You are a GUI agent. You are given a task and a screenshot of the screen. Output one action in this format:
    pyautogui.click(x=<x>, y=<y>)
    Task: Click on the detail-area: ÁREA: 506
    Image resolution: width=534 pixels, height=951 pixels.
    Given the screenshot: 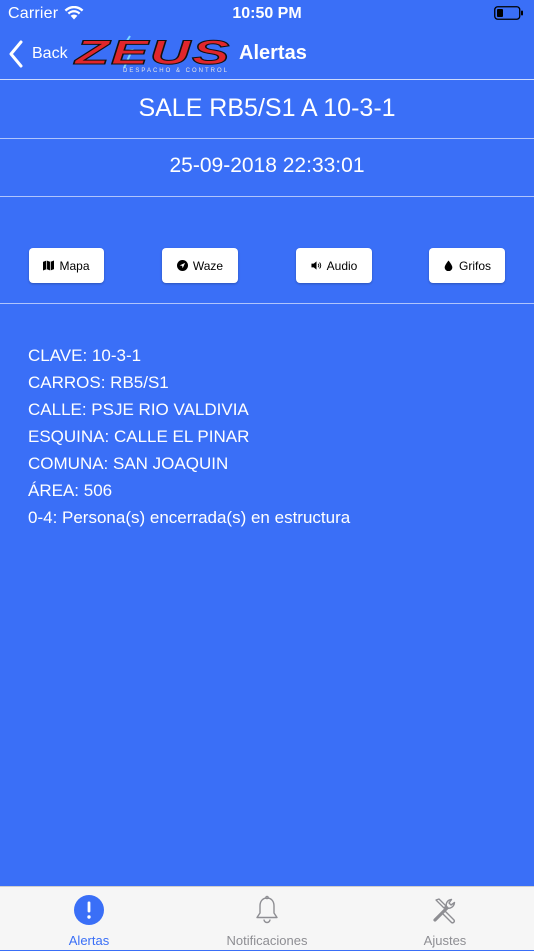 What is the action you would take?
    pyautogui.click(x=70, y=490)
    